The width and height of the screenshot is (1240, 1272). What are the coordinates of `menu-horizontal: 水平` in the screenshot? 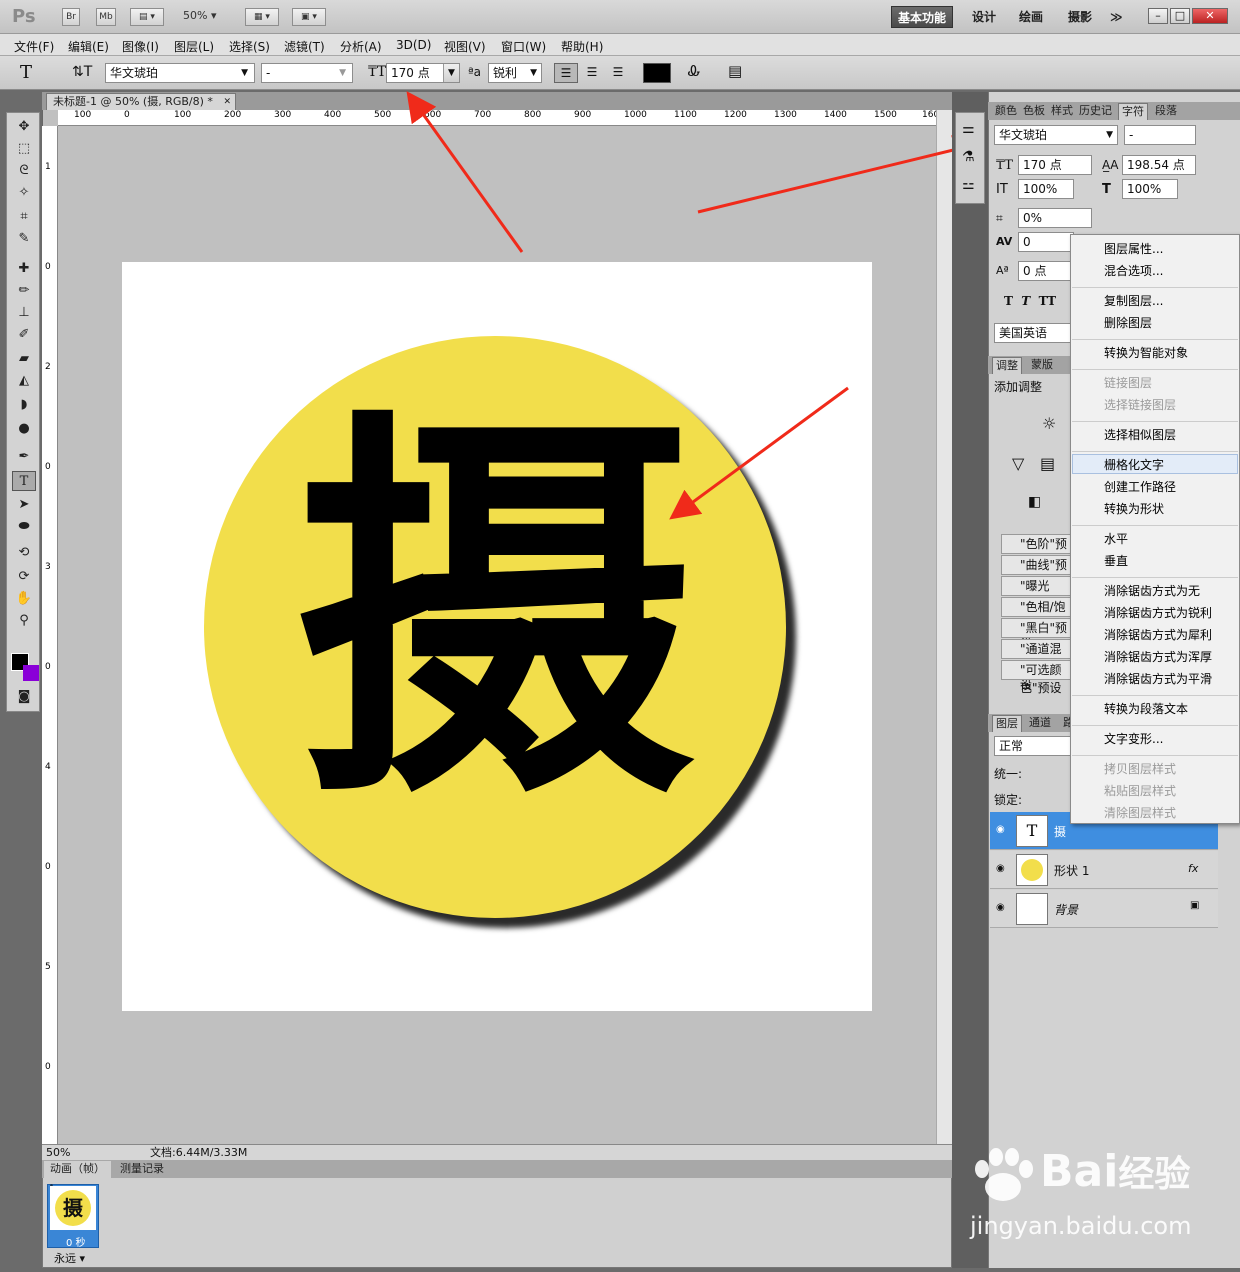 It's located at (1116, 538).